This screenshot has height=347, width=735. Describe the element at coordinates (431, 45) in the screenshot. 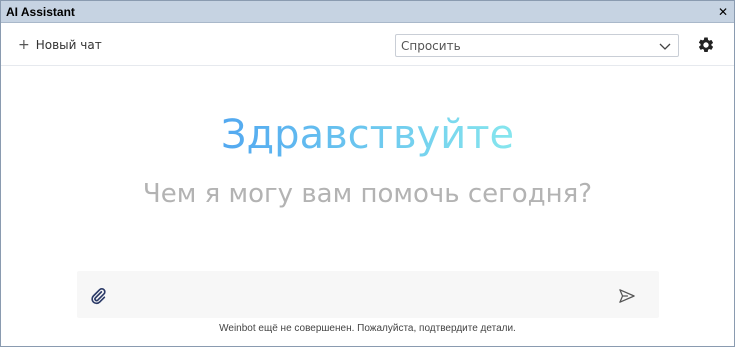

I see `mode-select-value: Спросить` at that location.